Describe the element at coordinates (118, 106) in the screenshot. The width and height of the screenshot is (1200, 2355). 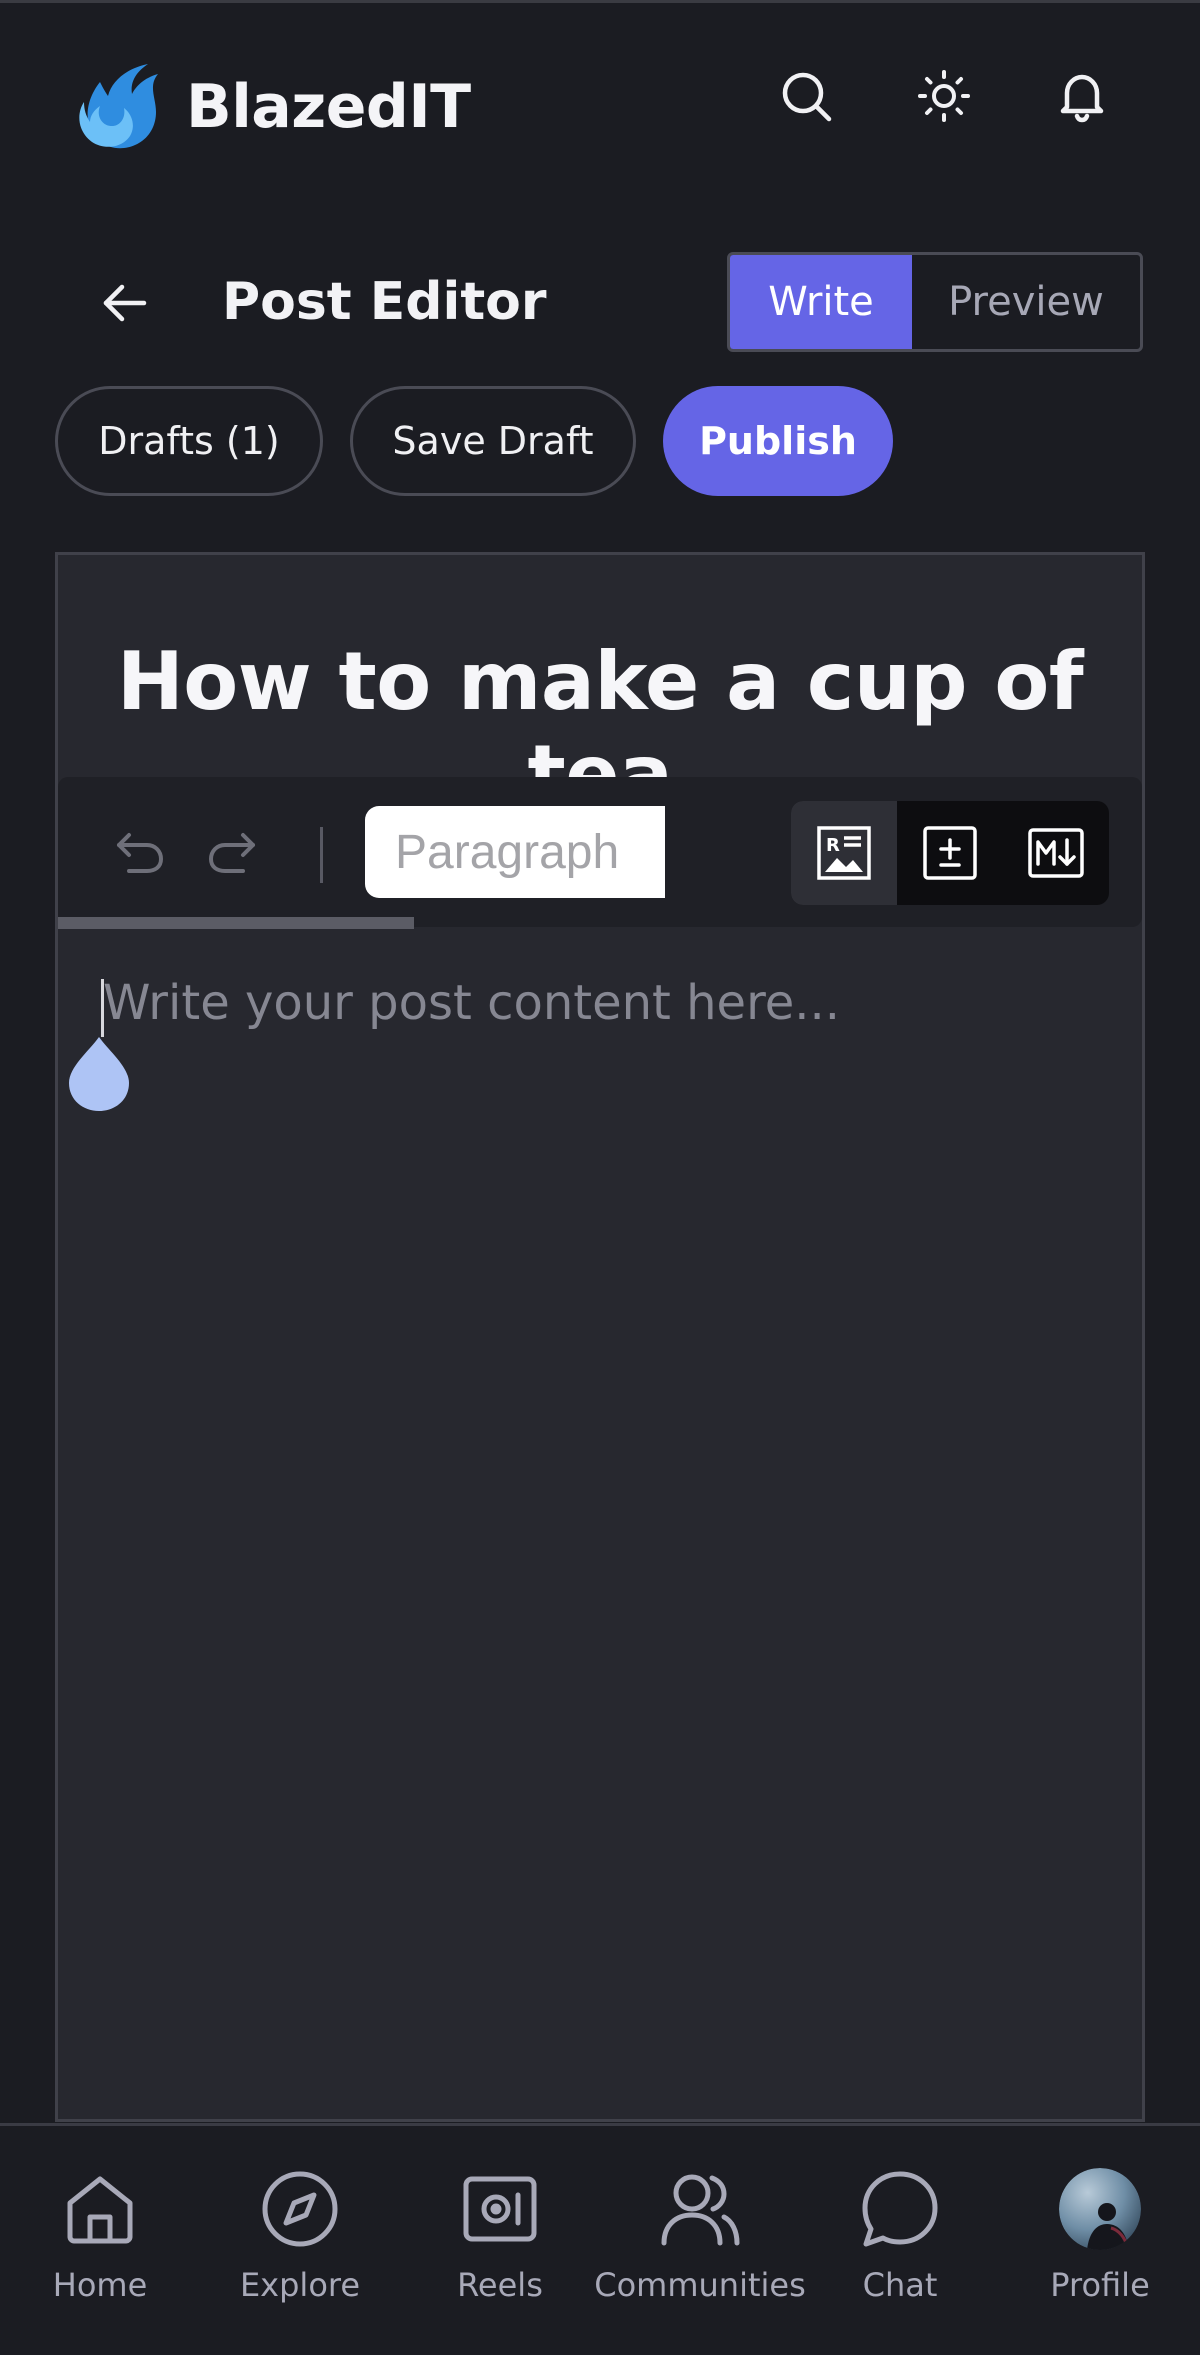
I see `flame-logo-icon` at that location.